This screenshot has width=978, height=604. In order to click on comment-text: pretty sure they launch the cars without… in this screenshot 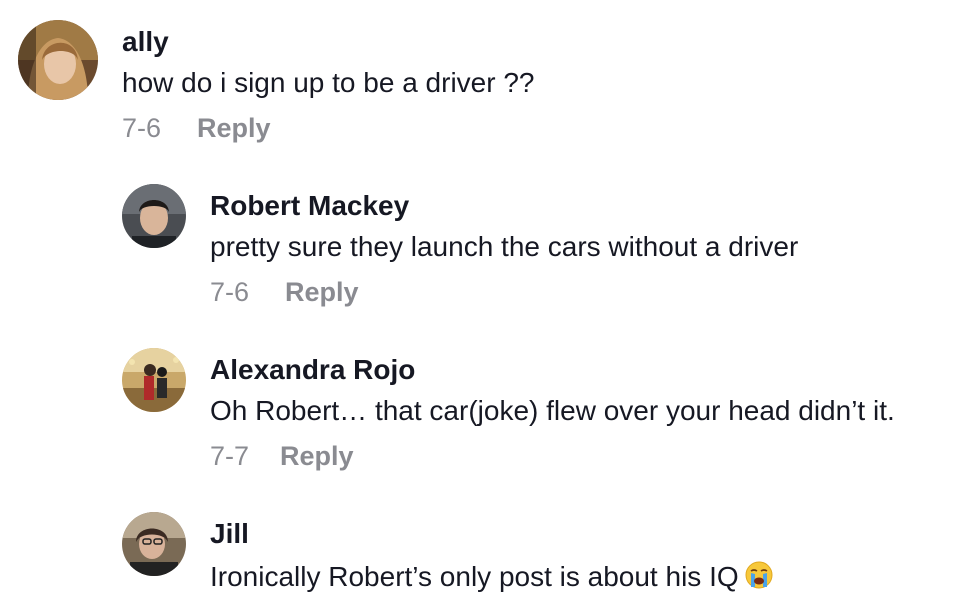, I will do `click(504, 246)`.